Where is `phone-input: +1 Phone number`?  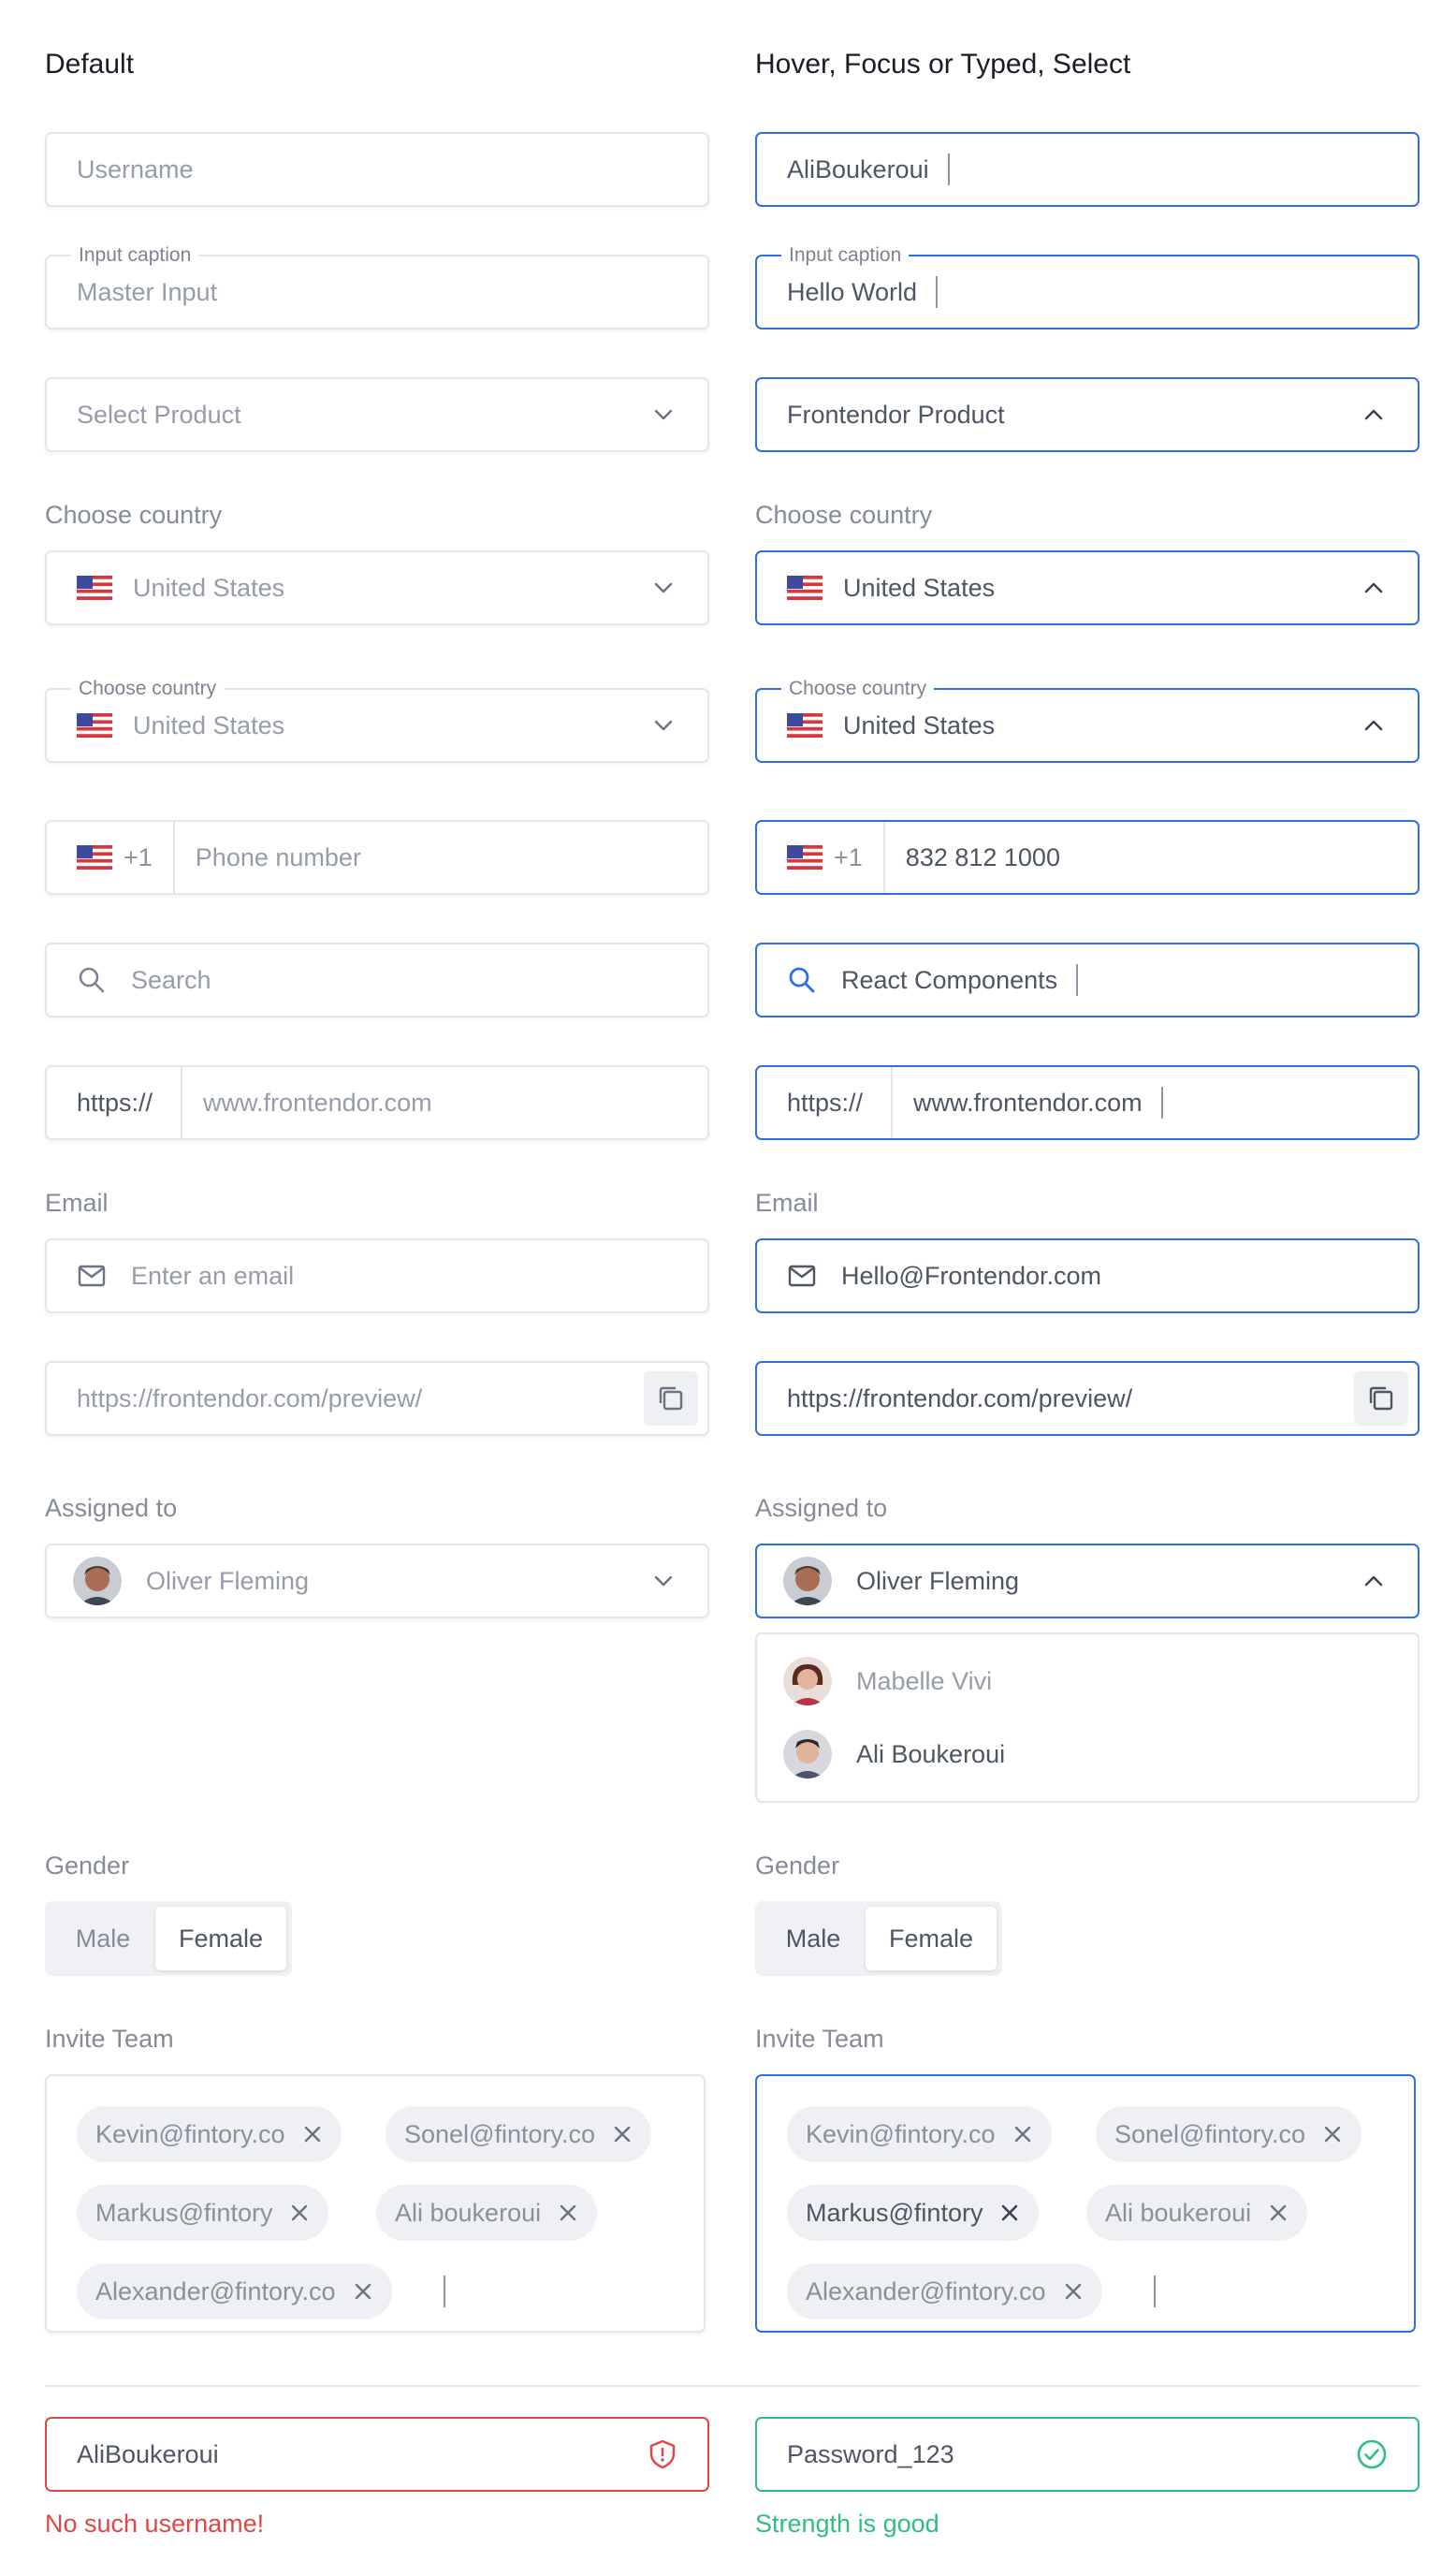 phone-input: +1 Phone number is located at coordinates (377, 857).